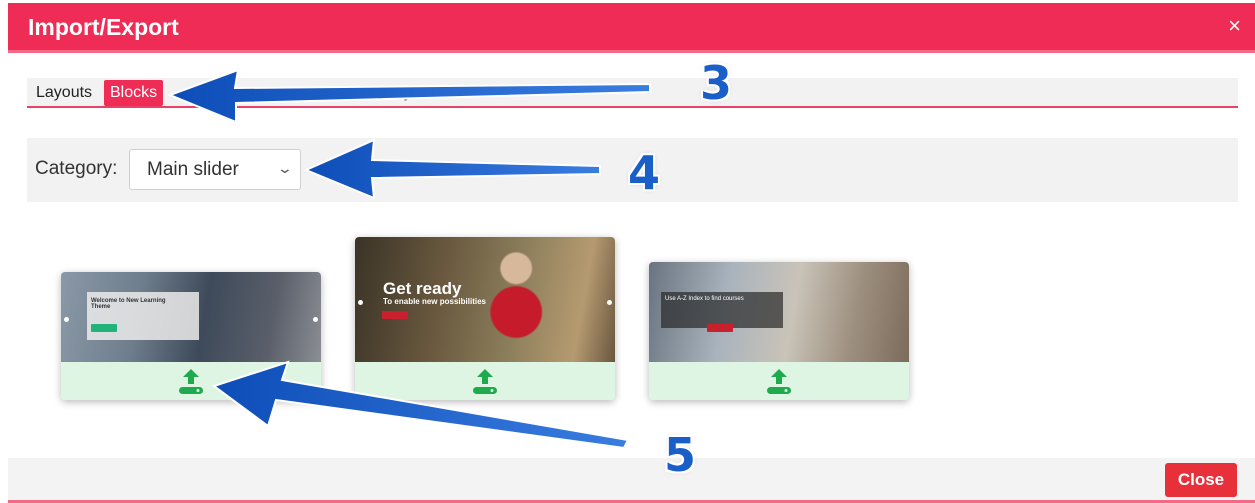 The height and width of the screenshot is (503, 1255). Describe the element at coordinates (632, 93) in the screenshot. I see `tab-bar: Layouts Blocks …p ort Layout` at that location.